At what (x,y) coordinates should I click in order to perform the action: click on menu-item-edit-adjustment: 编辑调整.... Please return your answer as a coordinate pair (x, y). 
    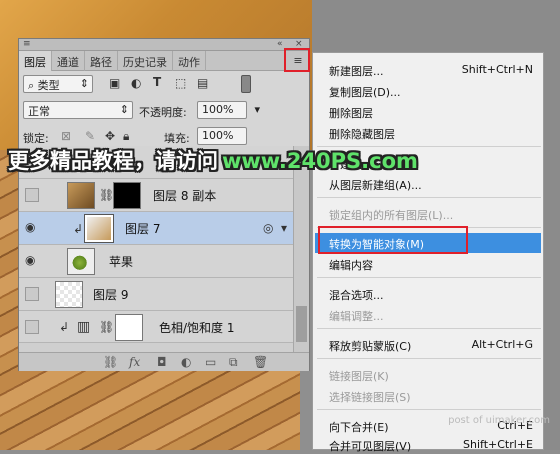
    Looking at the image, I should click on (356, 316).